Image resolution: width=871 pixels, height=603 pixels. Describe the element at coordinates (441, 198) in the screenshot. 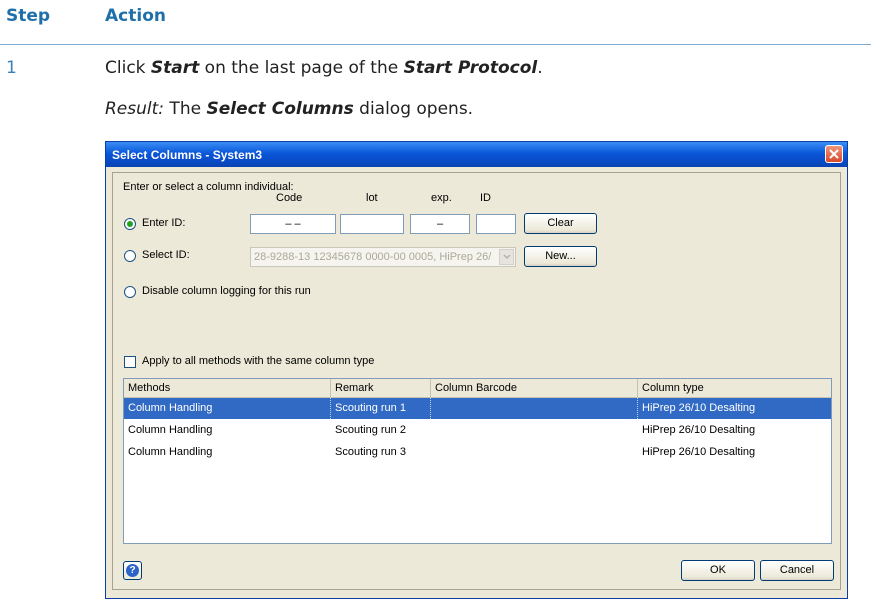

I see `exp-column-label: exp.` at that location.